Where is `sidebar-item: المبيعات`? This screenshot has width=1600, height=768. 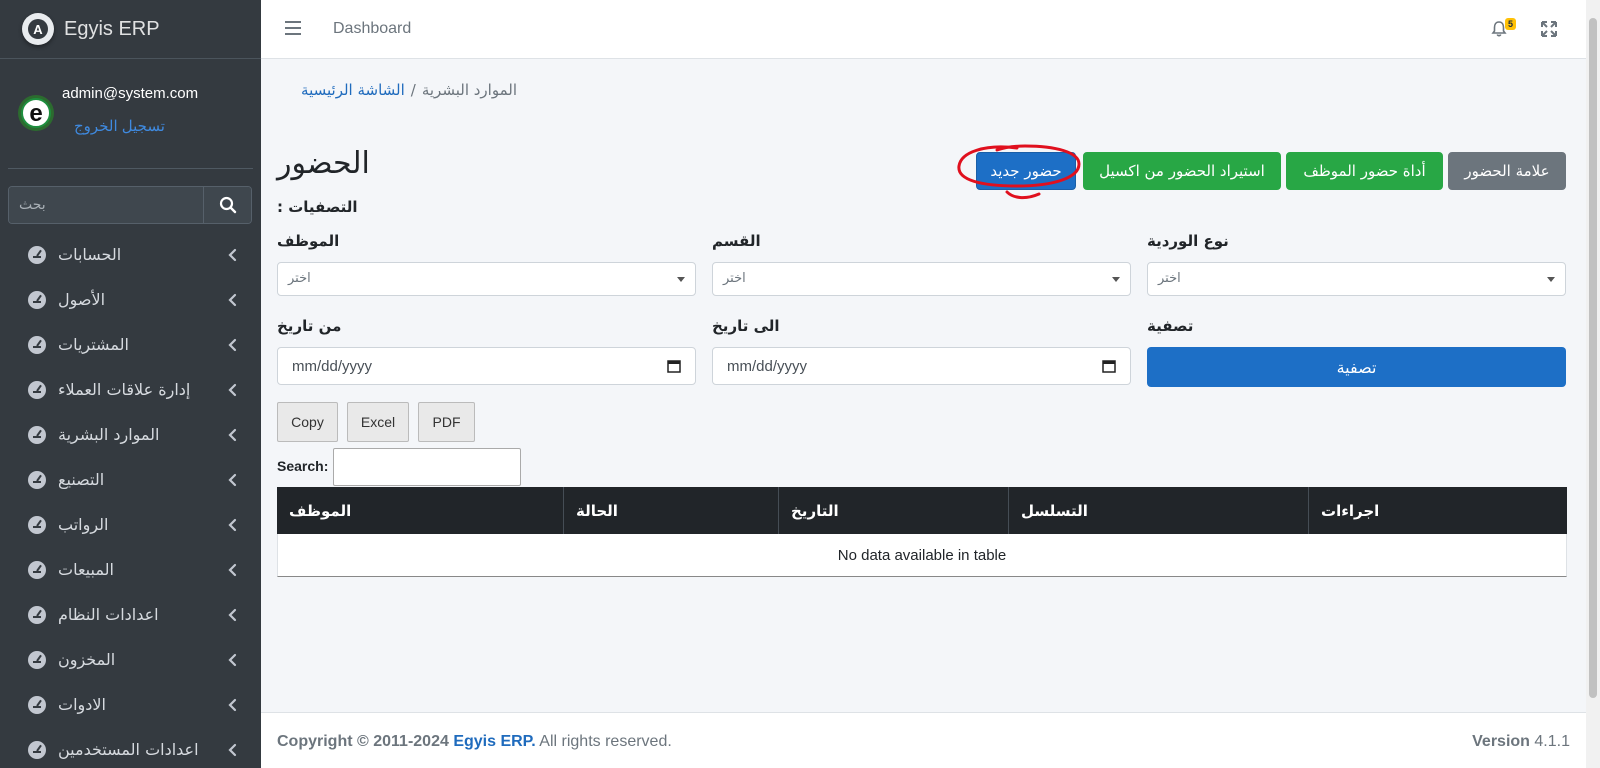
sidebar-item: المبيعات is located at coordinates (130, 569).